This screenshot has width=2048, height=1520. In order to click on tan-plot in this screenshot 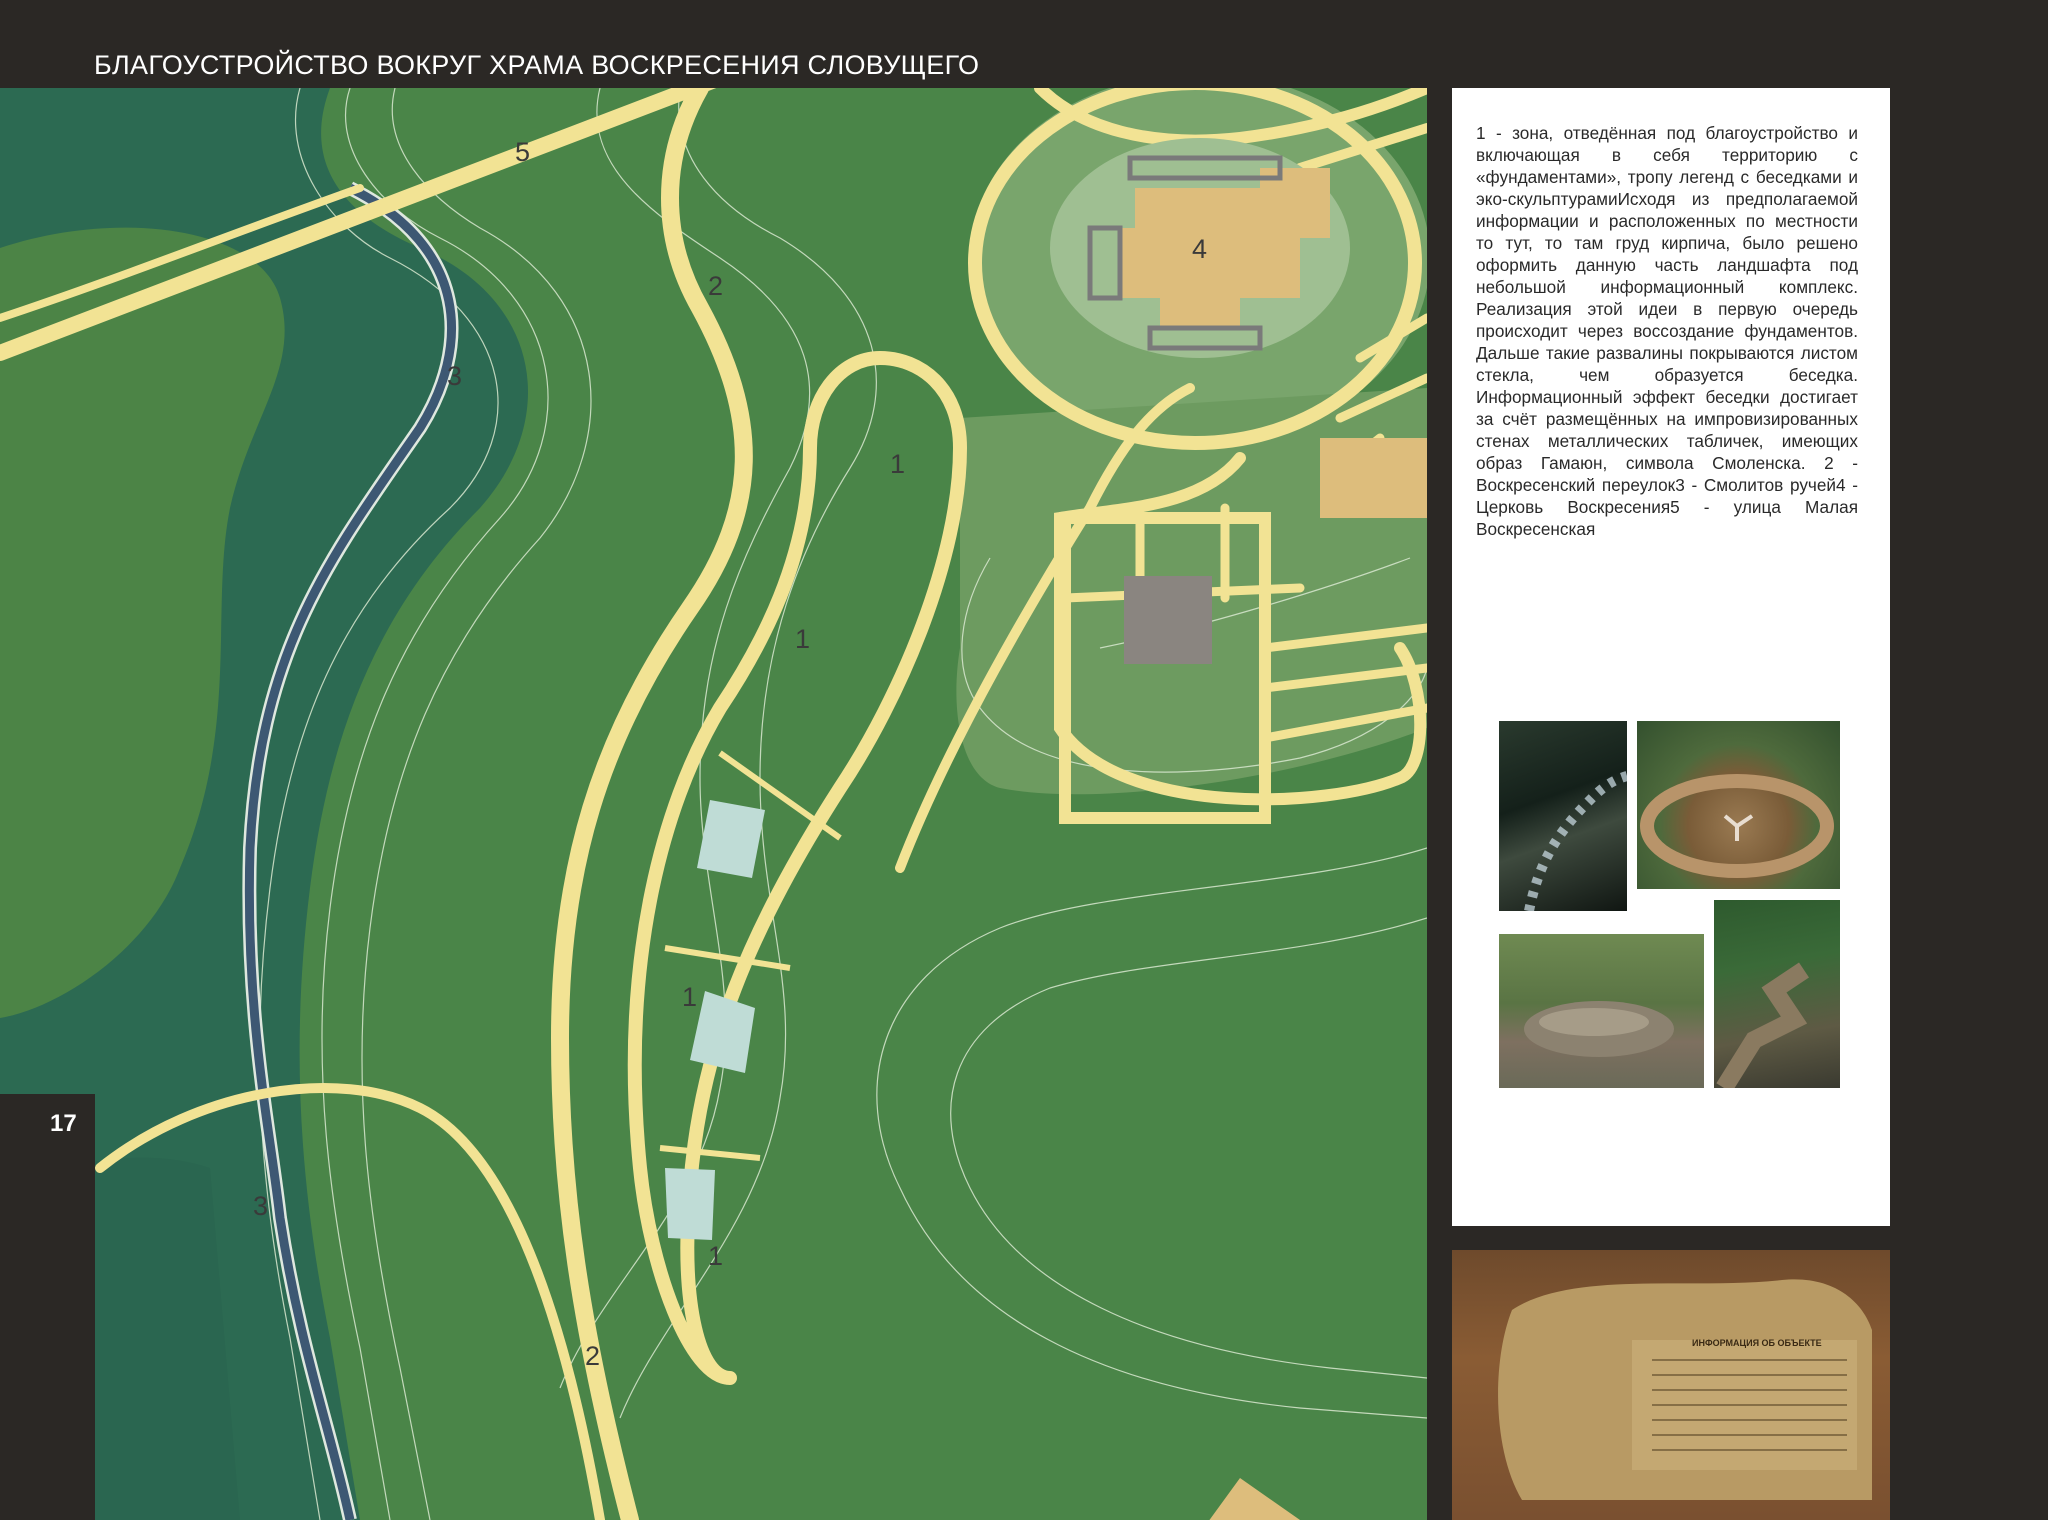, I will do `click(1373, 478)`.